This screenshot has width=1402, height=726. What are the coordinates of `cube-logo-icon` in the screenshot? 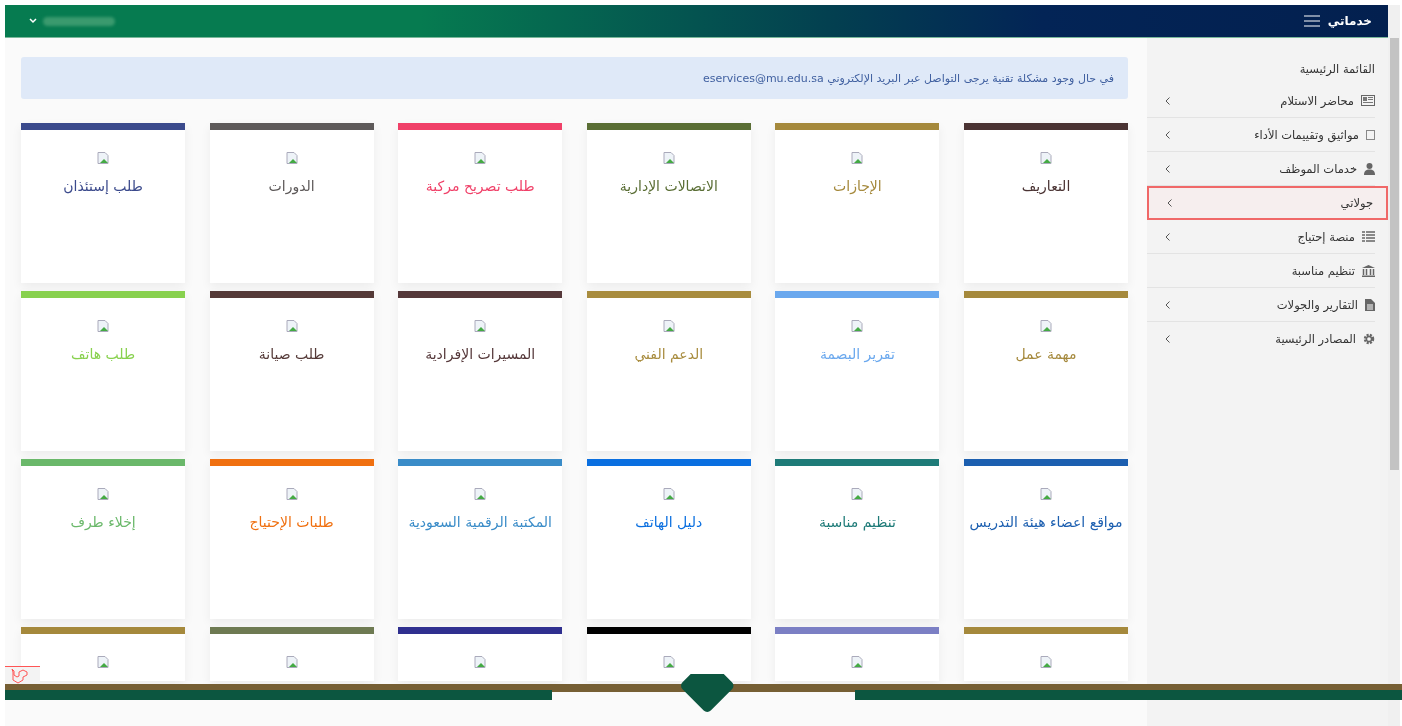 It's located at (22, 676).